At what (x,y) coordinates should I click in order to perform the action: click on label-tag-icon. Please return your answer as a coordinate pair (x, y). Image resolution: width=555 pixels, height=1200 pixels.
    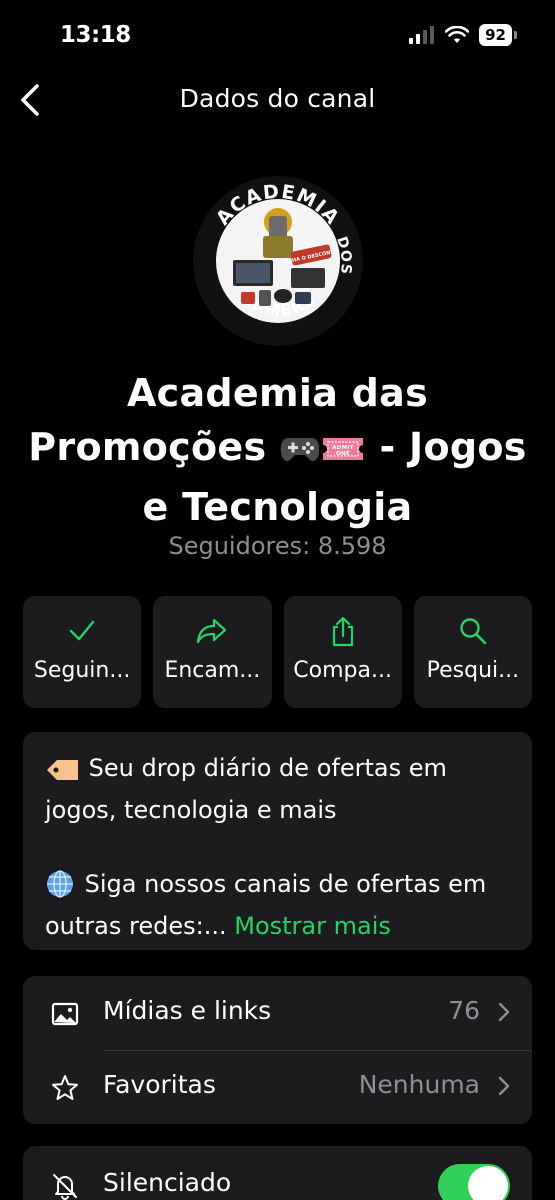
    Looking at the image, I should click on (63, 774).